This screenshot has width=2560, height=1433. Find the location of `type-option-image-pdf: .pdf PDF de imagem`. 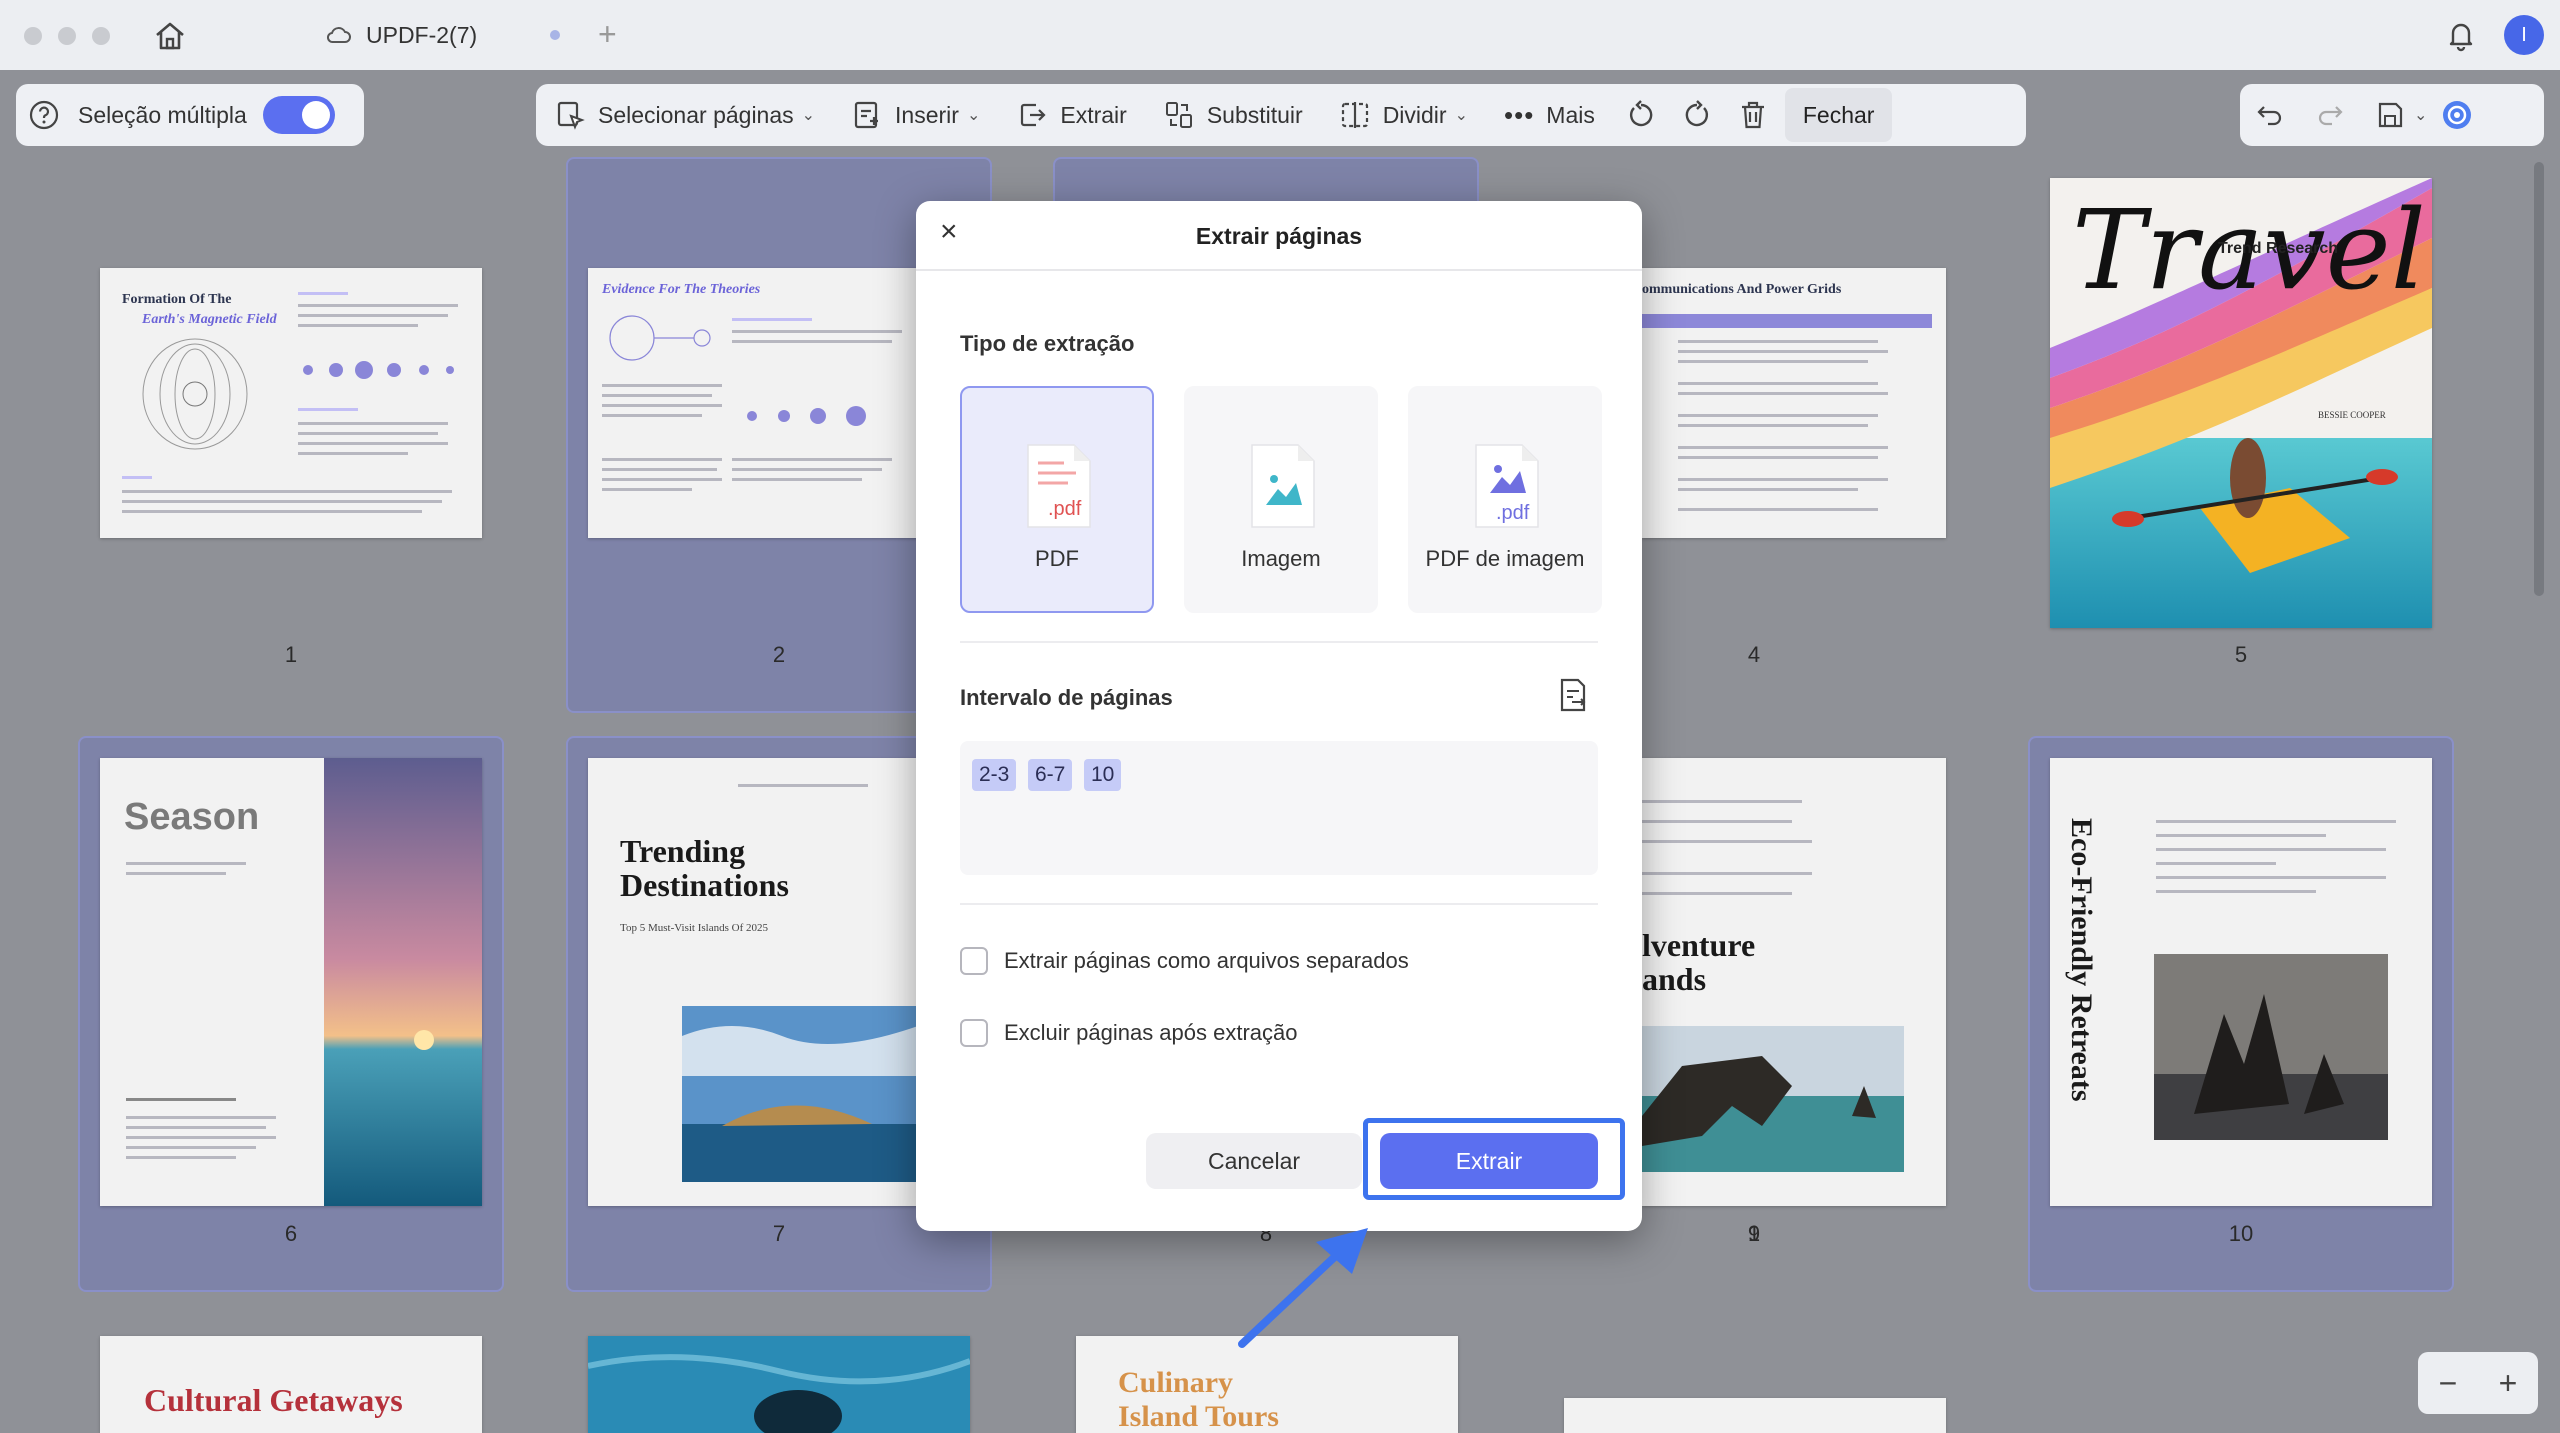

type-option-image-pdf: .pdf PDF de imagem is located at coordinates (1505, 499).